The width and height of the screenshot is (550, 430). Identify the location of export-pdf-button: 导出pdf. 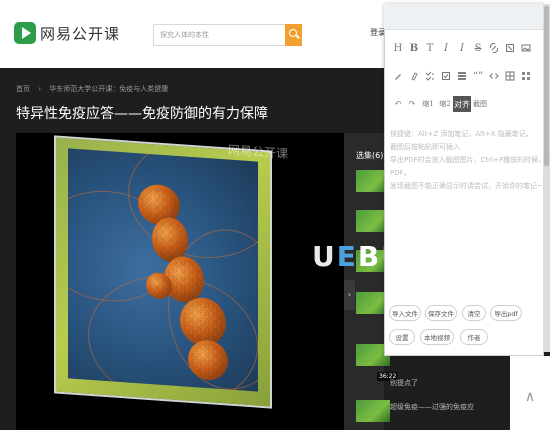
(506, 313).